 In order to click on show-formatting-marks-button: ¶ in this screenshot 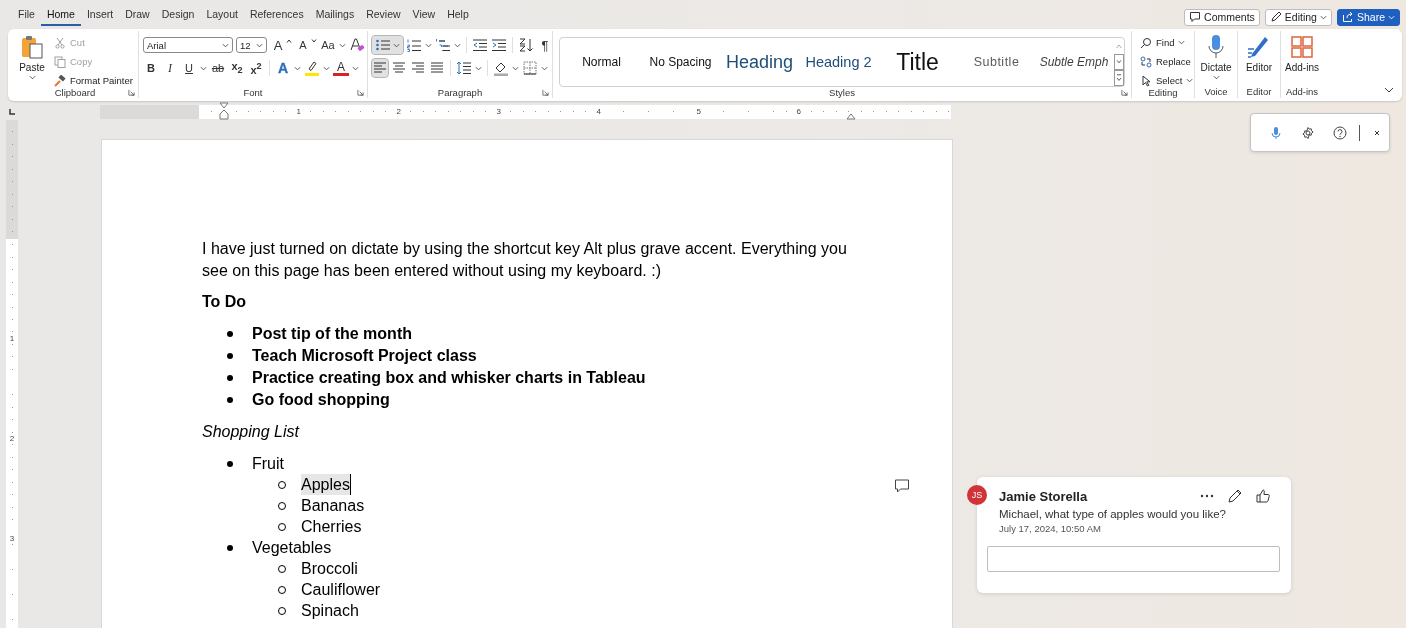, I will do `click(545, 45)`.